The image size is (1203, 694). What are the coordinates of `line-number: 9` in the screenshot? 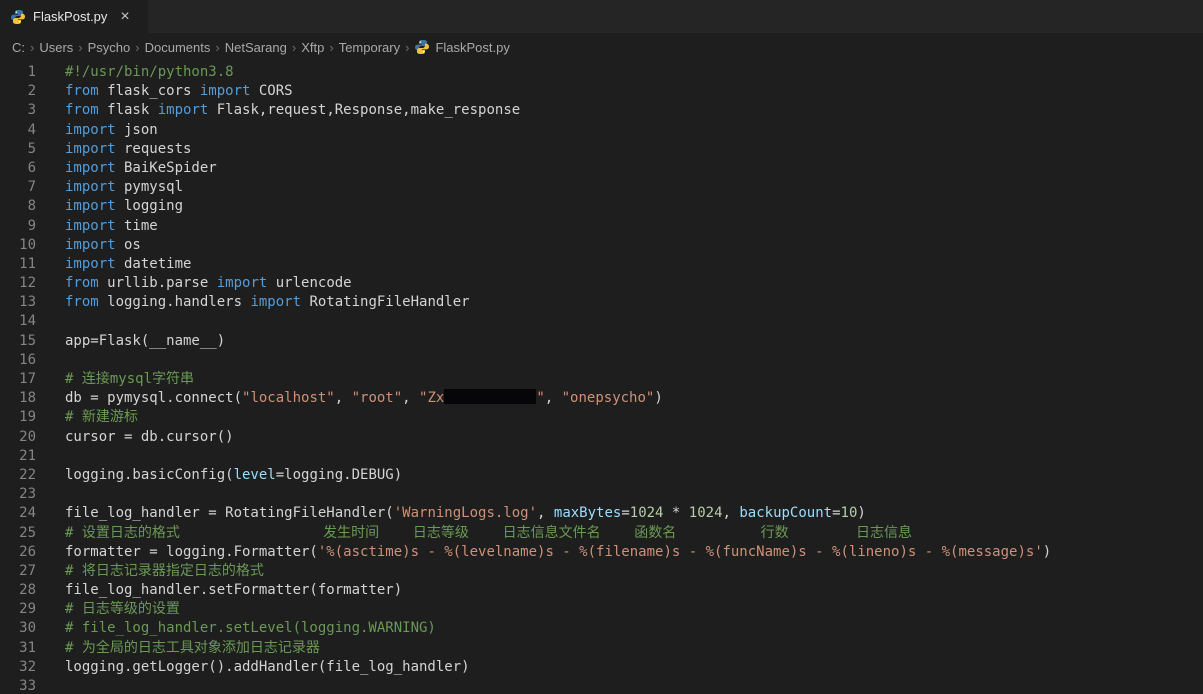 It's located at (23, 226).